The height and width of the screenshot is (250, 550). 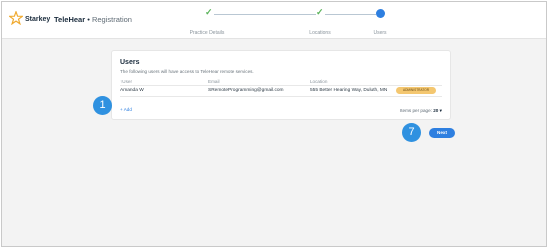 What do you see at coordinates (442, 133) in the screenshot?
I see `next-button: Next` at bounding box center [442, 133].